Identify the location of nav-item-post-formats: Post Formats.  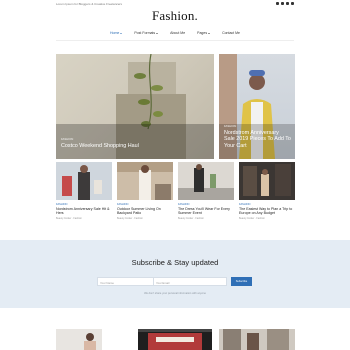
(146, 33).